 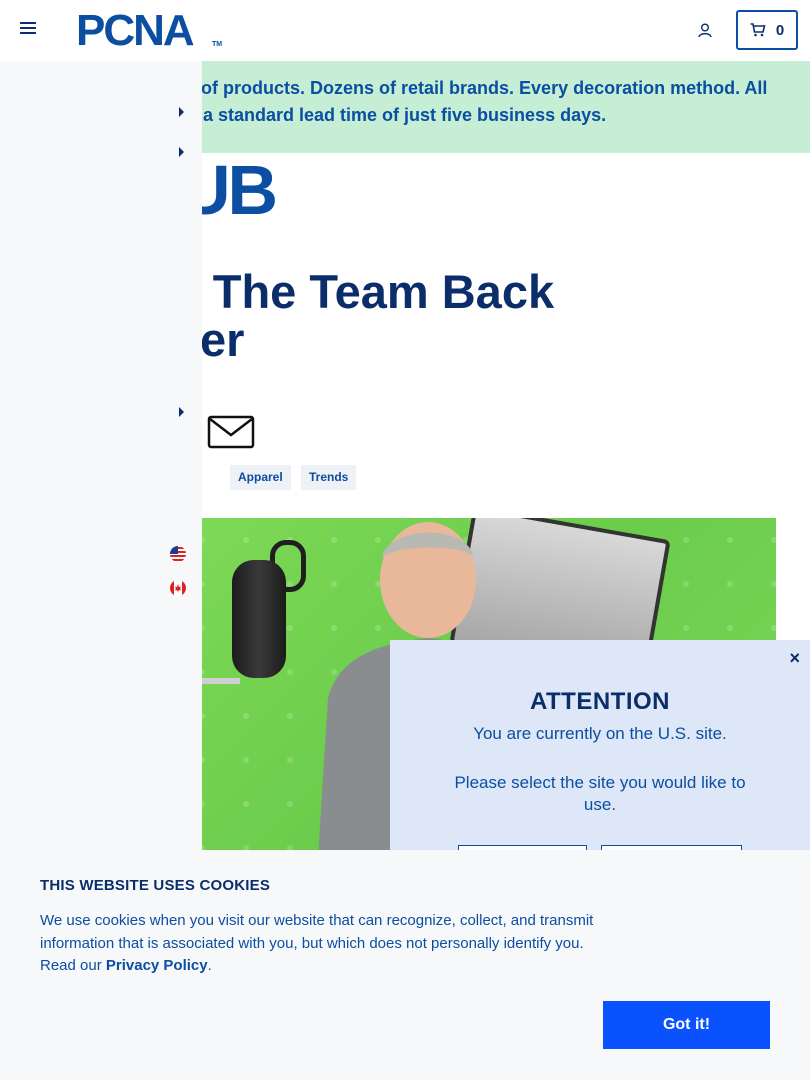 What do you see at coordinates (758, 30) in the screenshot?
I see `cart-icon` at bounding box center [758, 30].